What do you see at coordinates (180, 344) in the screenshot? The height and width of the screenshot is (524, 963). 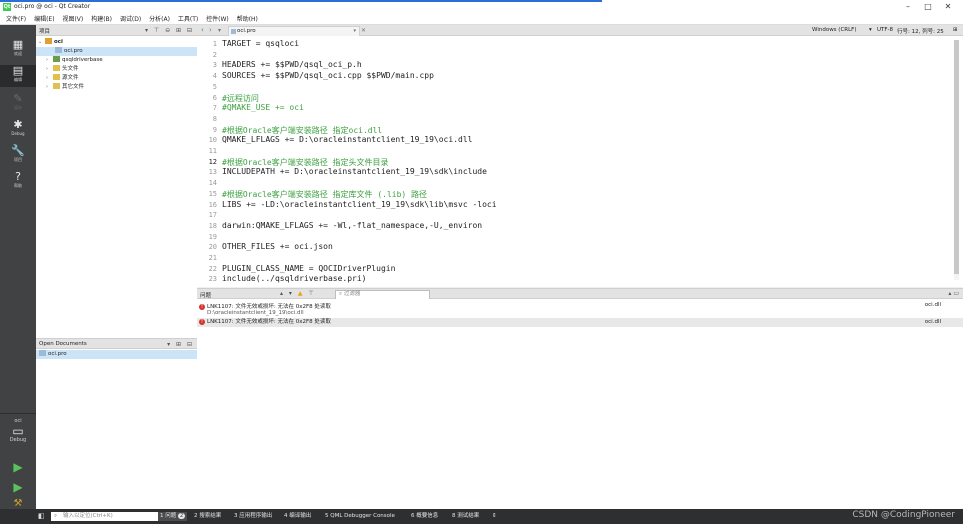 I see `open-documents-tools: ▾ ⊞ ⊟` at bounding box center [180, 344].